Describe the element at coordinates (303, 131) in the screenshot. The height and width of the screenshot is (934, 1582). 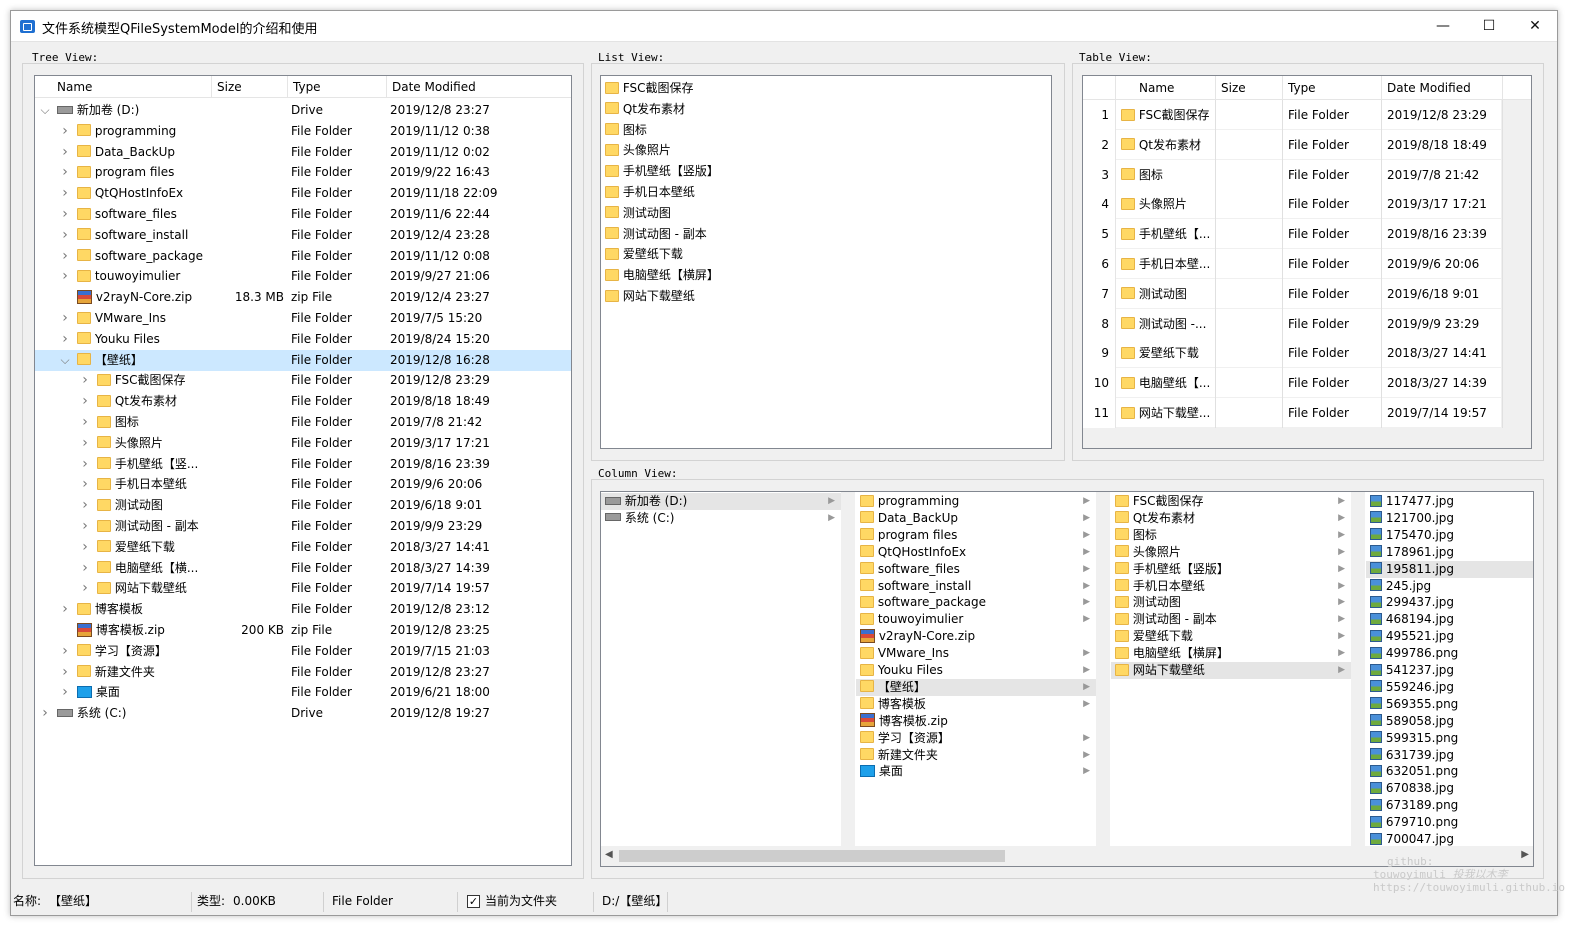
I see `tree-row: › programming File Folder 2019/11/12 0:38` at that location.